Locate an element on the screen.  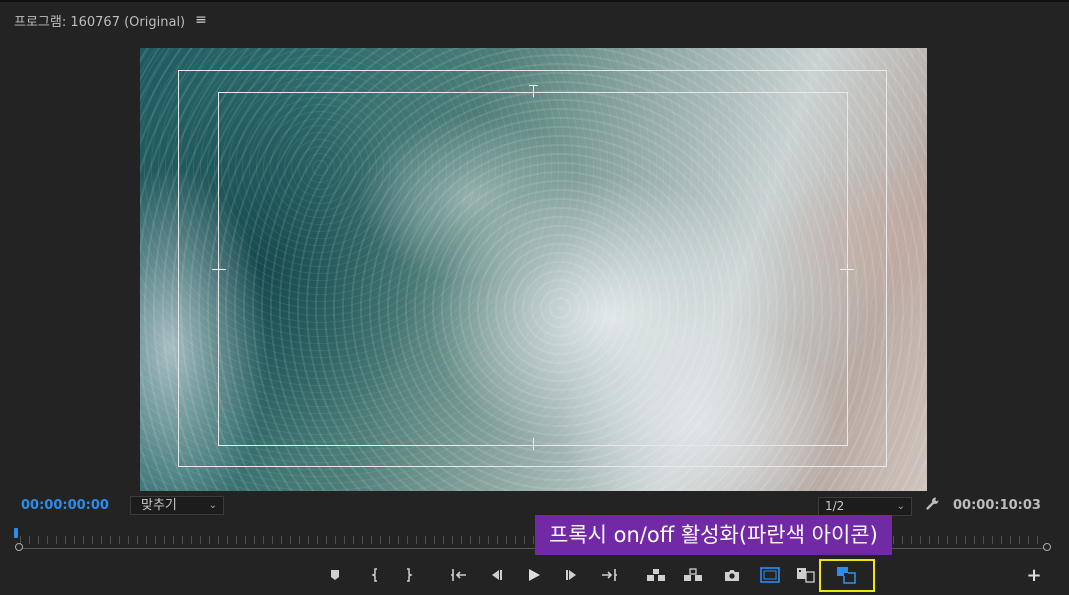
panel-title: 프로그램: 160767 (Original) is located at coordinates (99, 20).